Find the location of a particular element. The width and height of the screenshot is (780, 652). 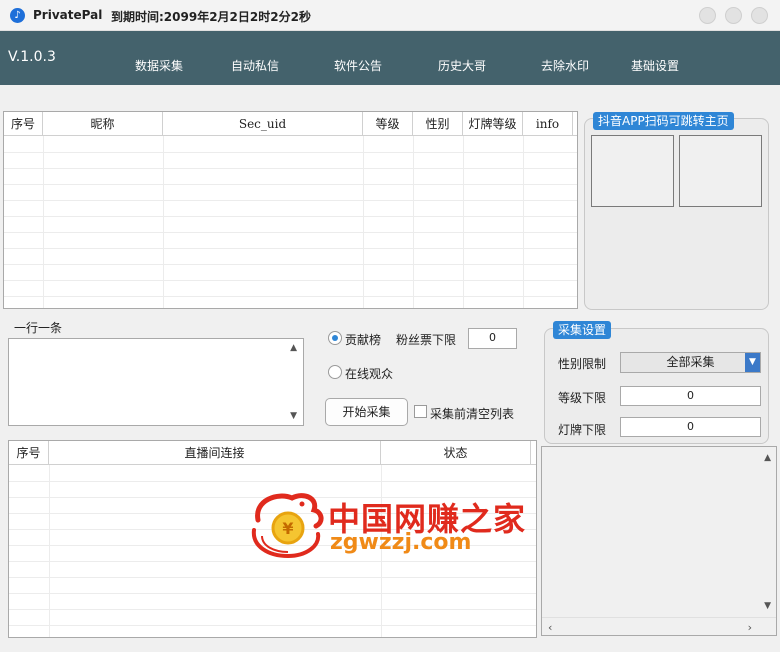

tiktok-logo-icon: ♪ is located at coordinates (17, 15).